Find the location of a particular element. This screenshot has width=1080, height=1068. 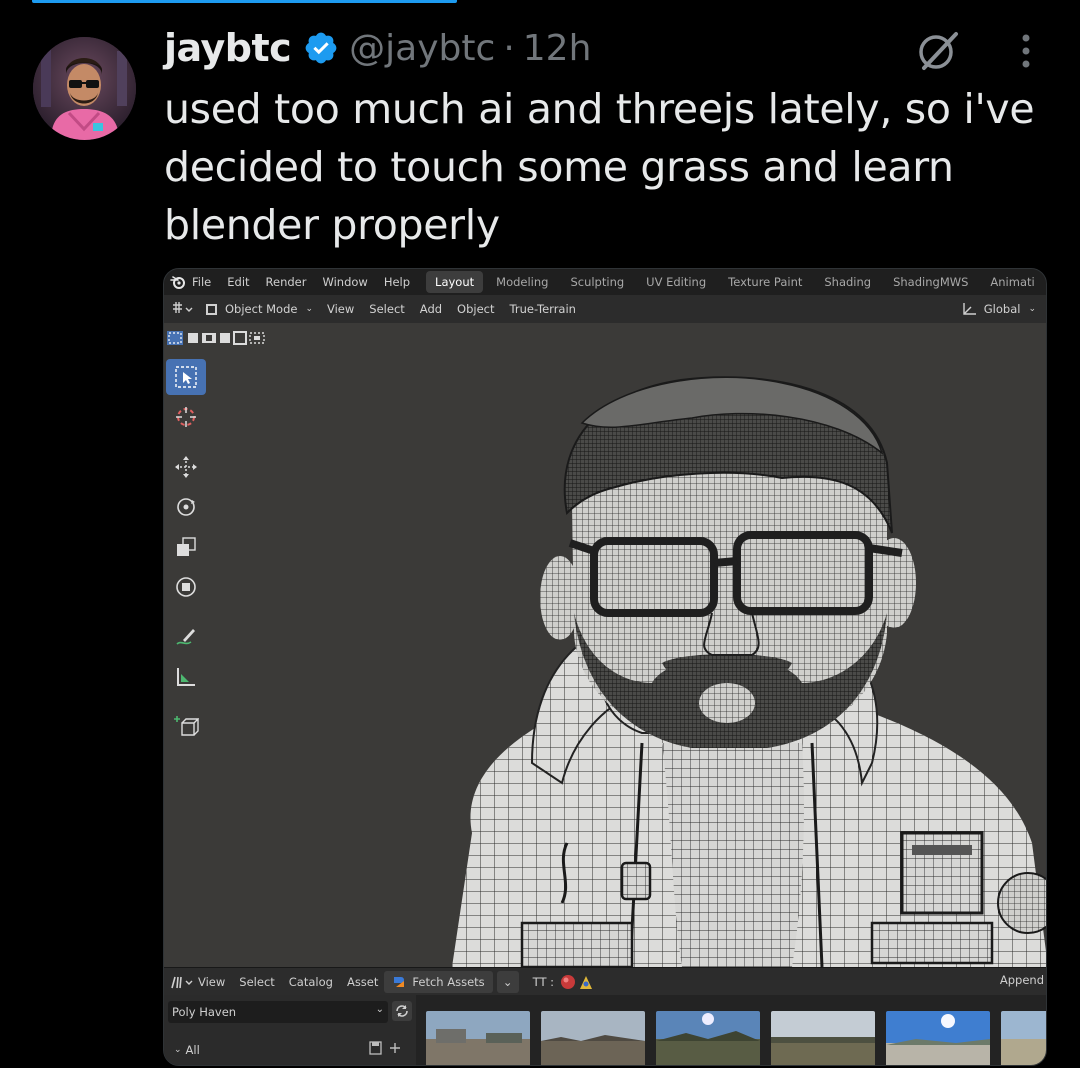

refresh-icon is located at coordinates (402, 1011).